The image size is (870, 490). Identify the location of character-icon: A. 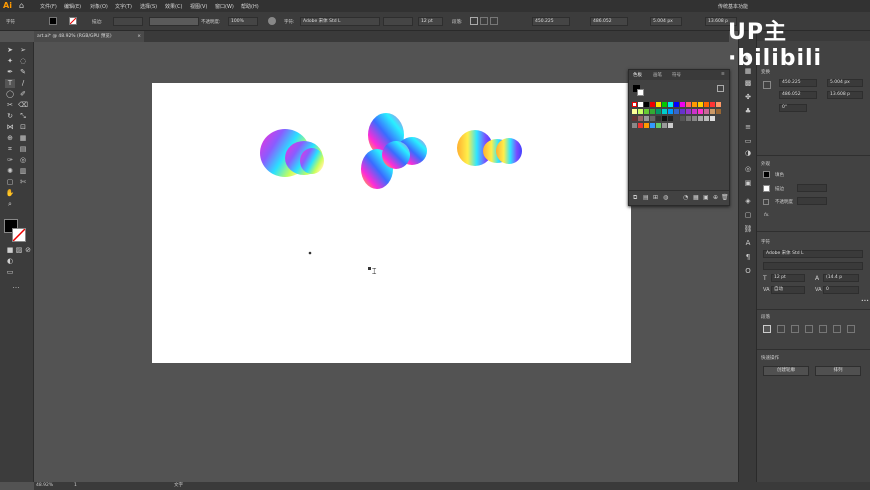
(748, 243).